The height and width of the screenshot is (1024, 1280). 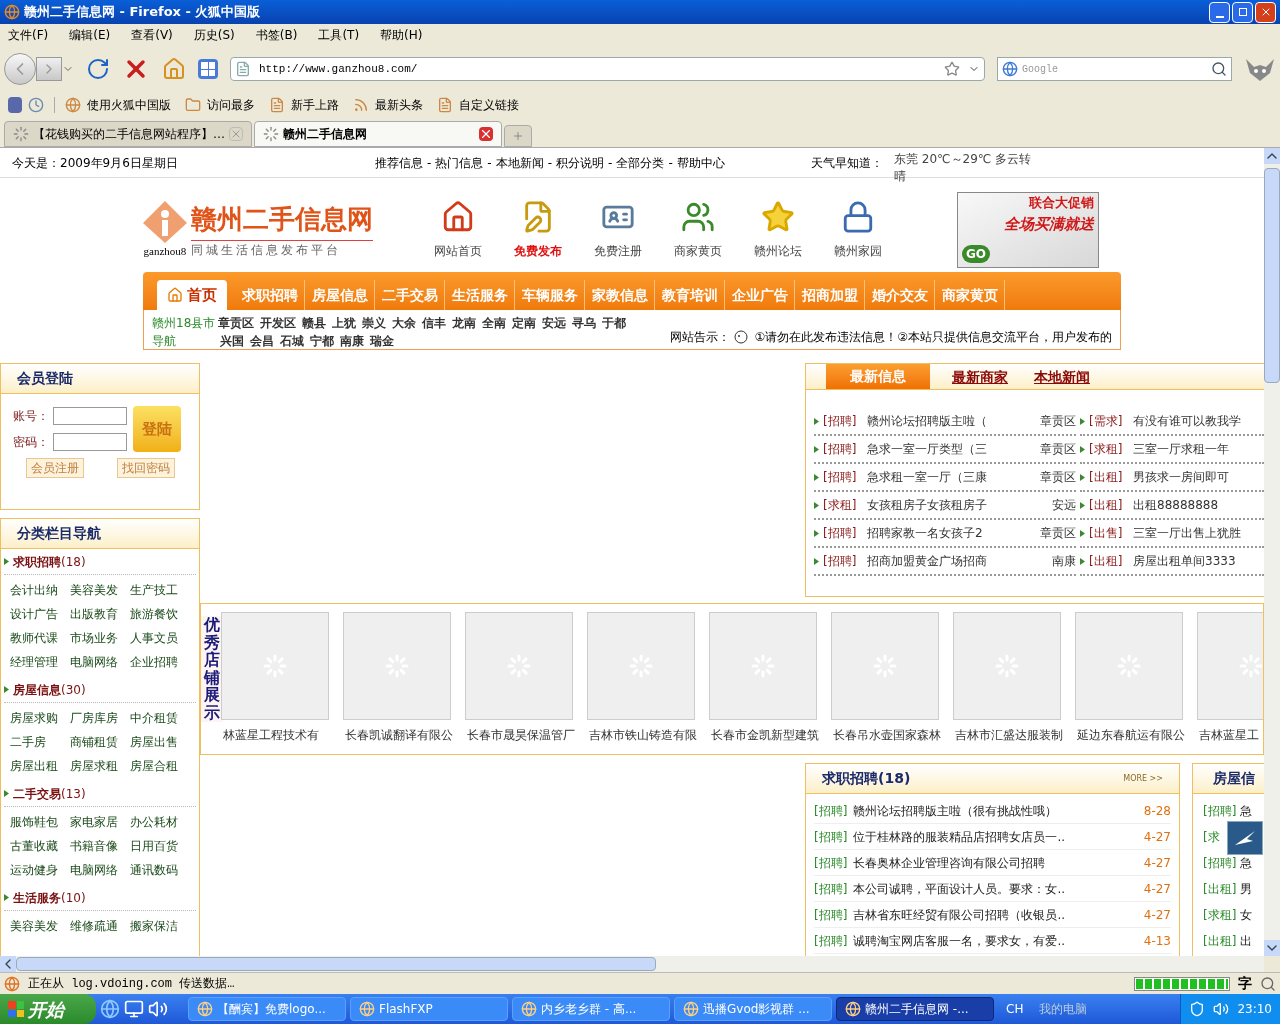 I want to click on region-link: 开发区, so click(x=278, y=323).